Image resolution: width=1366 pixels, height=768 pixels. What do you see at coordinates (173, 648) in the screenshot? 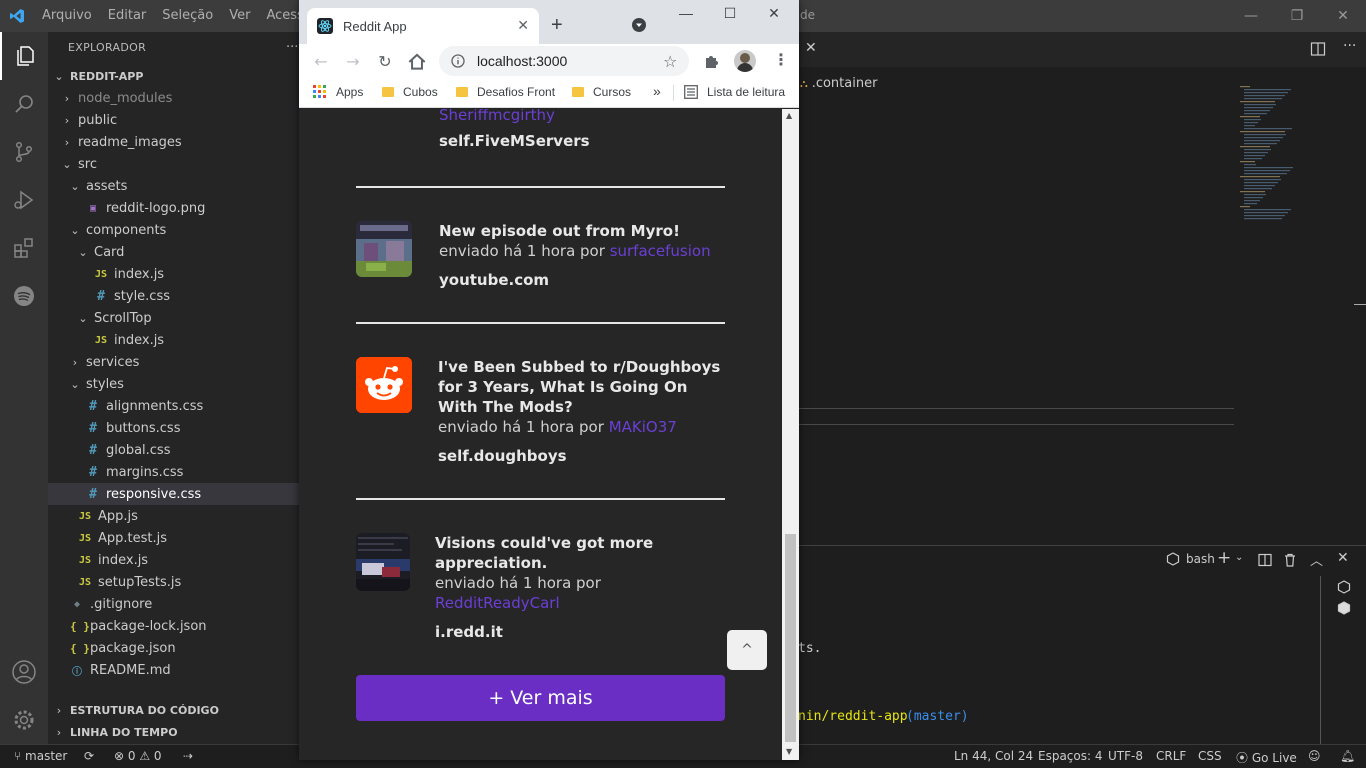
I see `tree-file: { } package.json` at bounding box center [173, 648].